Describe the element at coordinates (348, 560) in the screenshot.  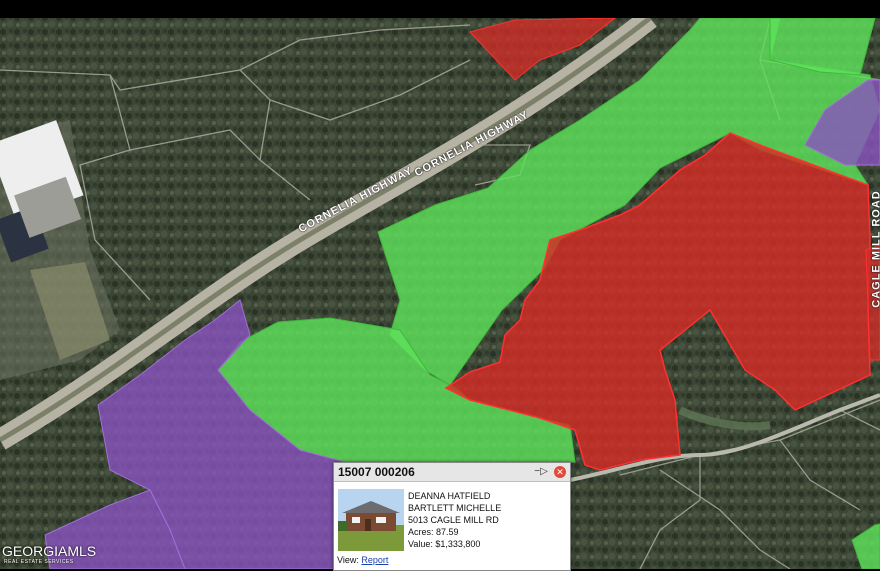
I see `view-label: View:` at that location.